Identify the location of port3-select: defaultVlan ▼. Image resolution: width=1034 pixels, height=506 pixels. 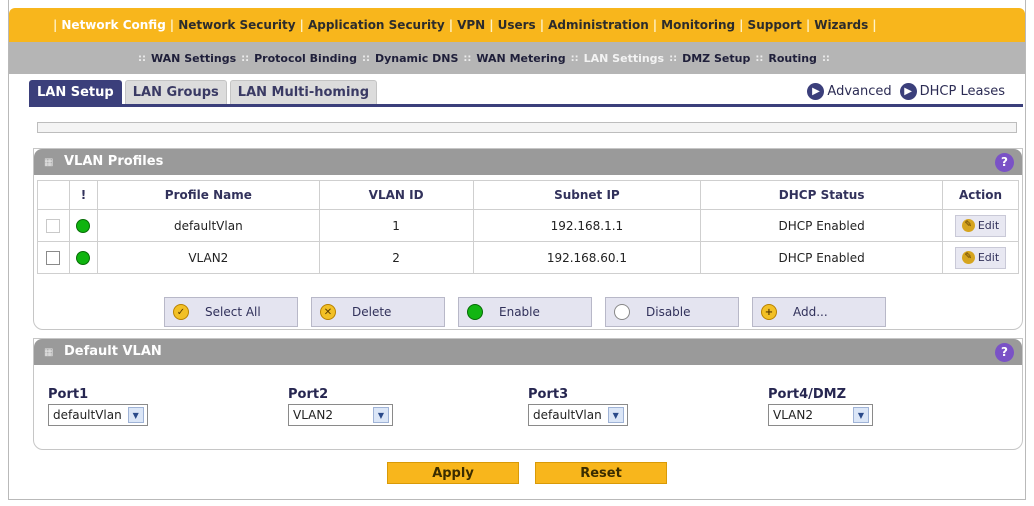
(578, 415).